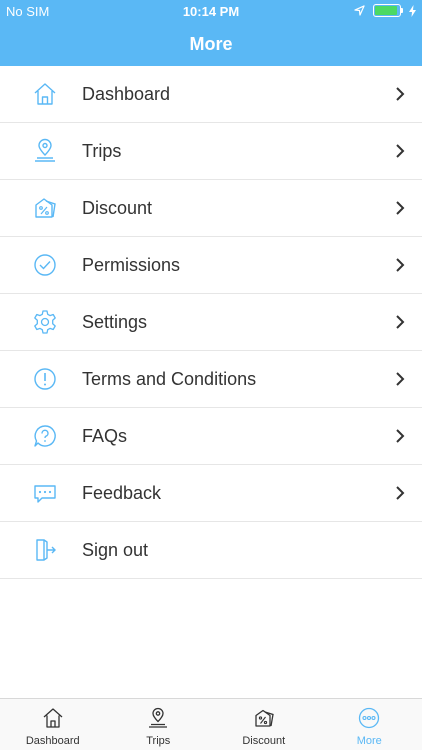 The height and width of the screenshot is (750, 422). What do you see at coordinates (211, 550) in the screenshot?
I see `menu-item-sign-out: Sign out` at bounding box center [211, 550].